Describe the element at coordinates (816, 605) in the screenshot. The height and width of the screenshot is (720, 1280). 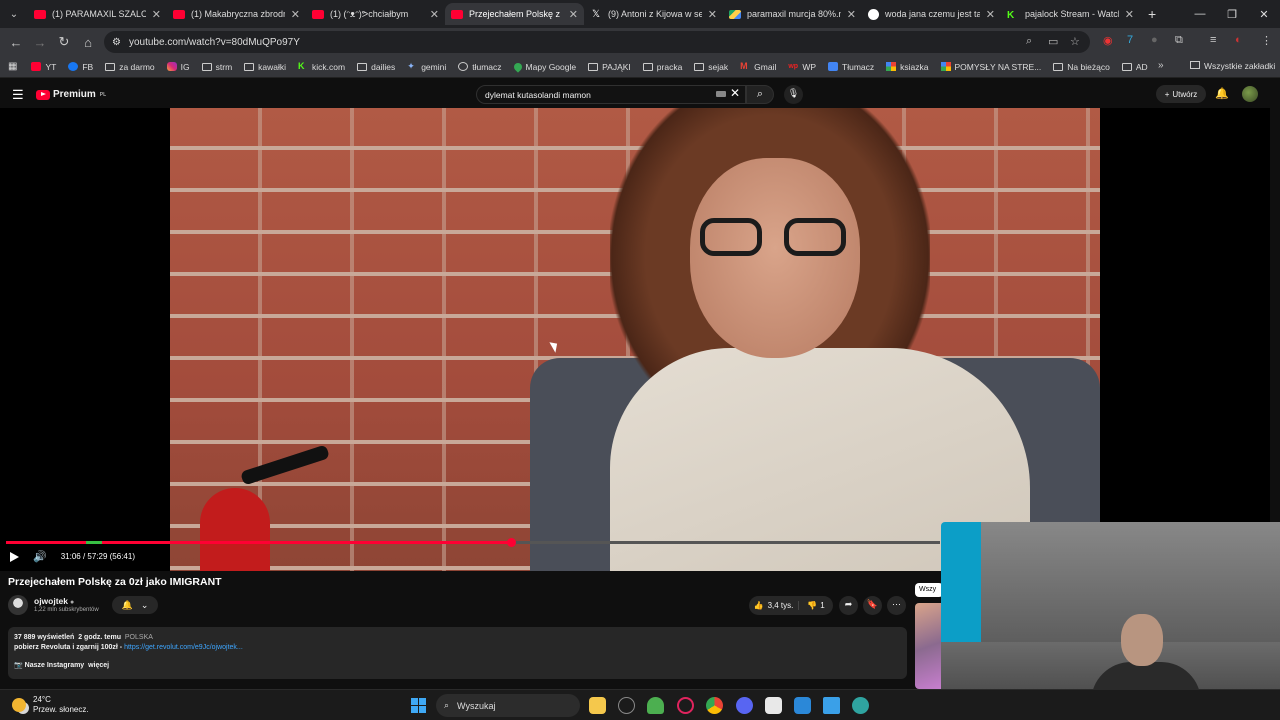
I see `dislike-button: 👎 1` at that location.